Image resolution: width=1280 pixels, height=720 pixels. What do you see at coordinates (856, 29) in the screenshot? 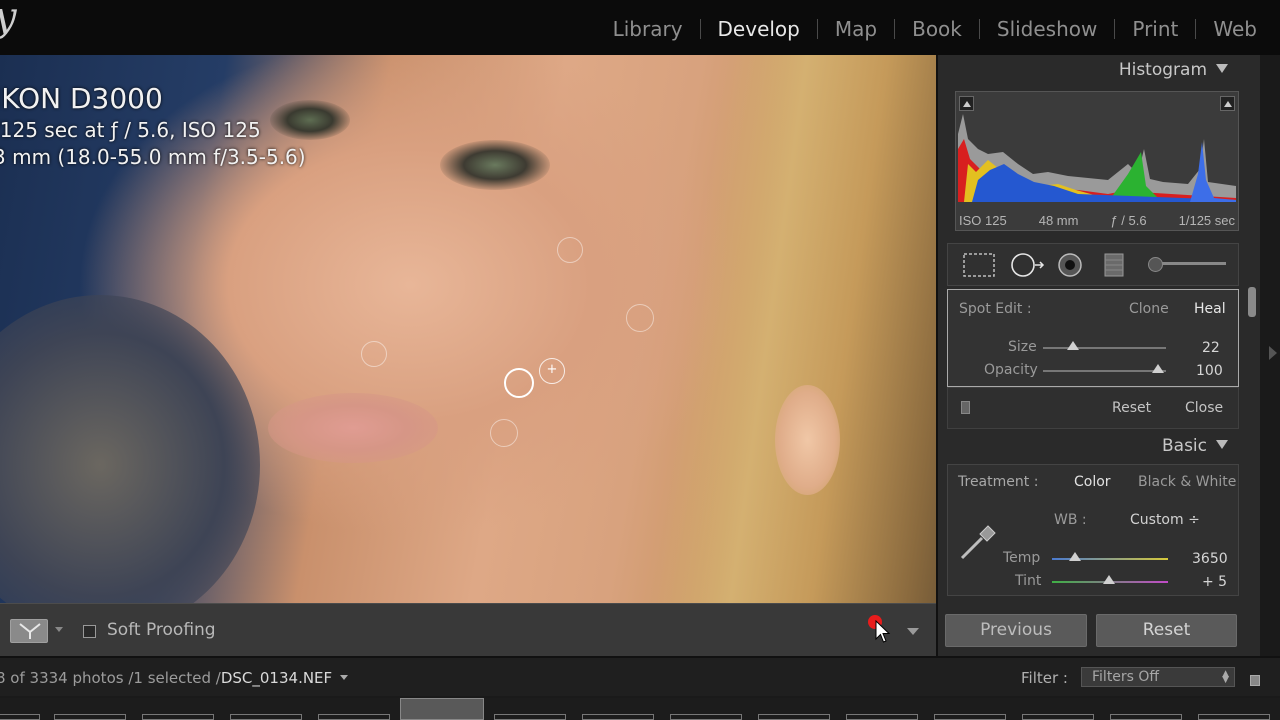
I see `module-map: Map` at bounding box center [856, 29].